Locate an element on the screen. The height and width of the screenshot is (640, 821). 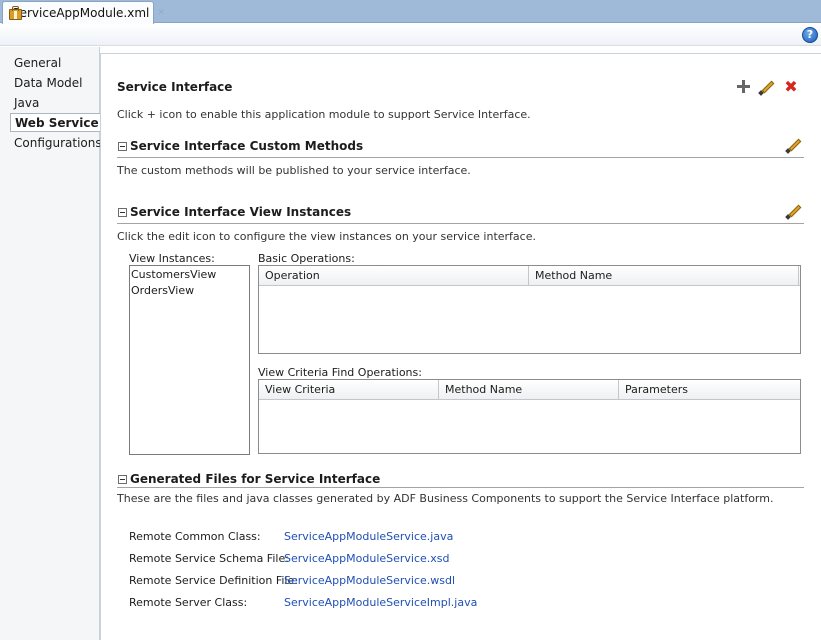
generated-files-title: Generated Files for Service Interface is located at coordinates (255, 479).